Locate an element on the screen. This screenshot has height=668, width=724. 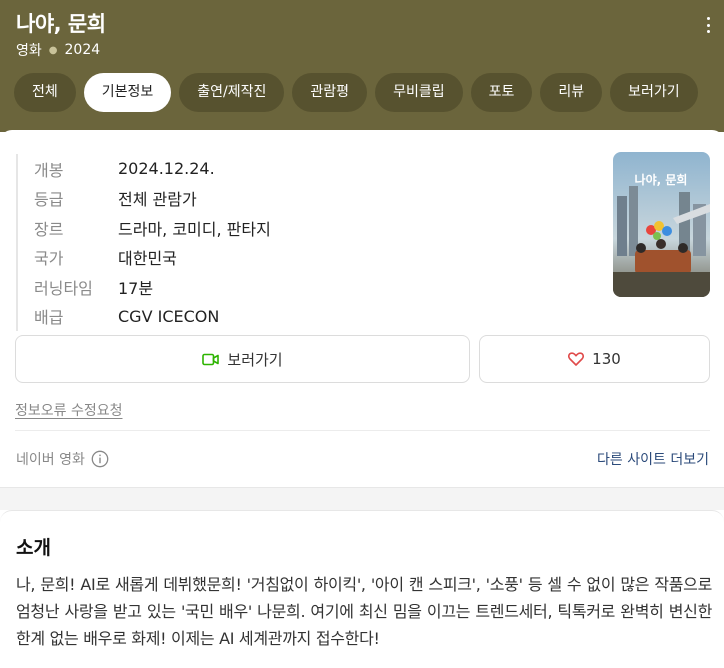
divider is located at coordinates (362, 430).